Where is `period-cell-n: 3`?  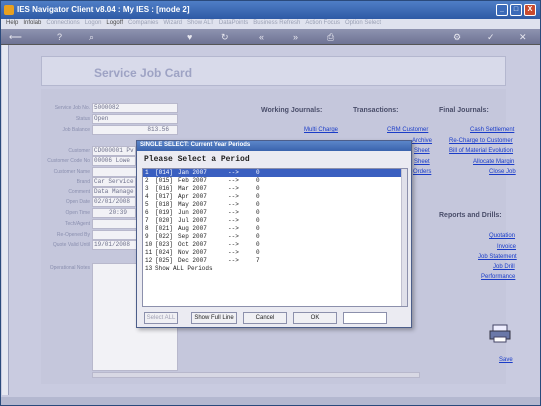
period-cell-n: 3 is located at coordinates (147, 188).